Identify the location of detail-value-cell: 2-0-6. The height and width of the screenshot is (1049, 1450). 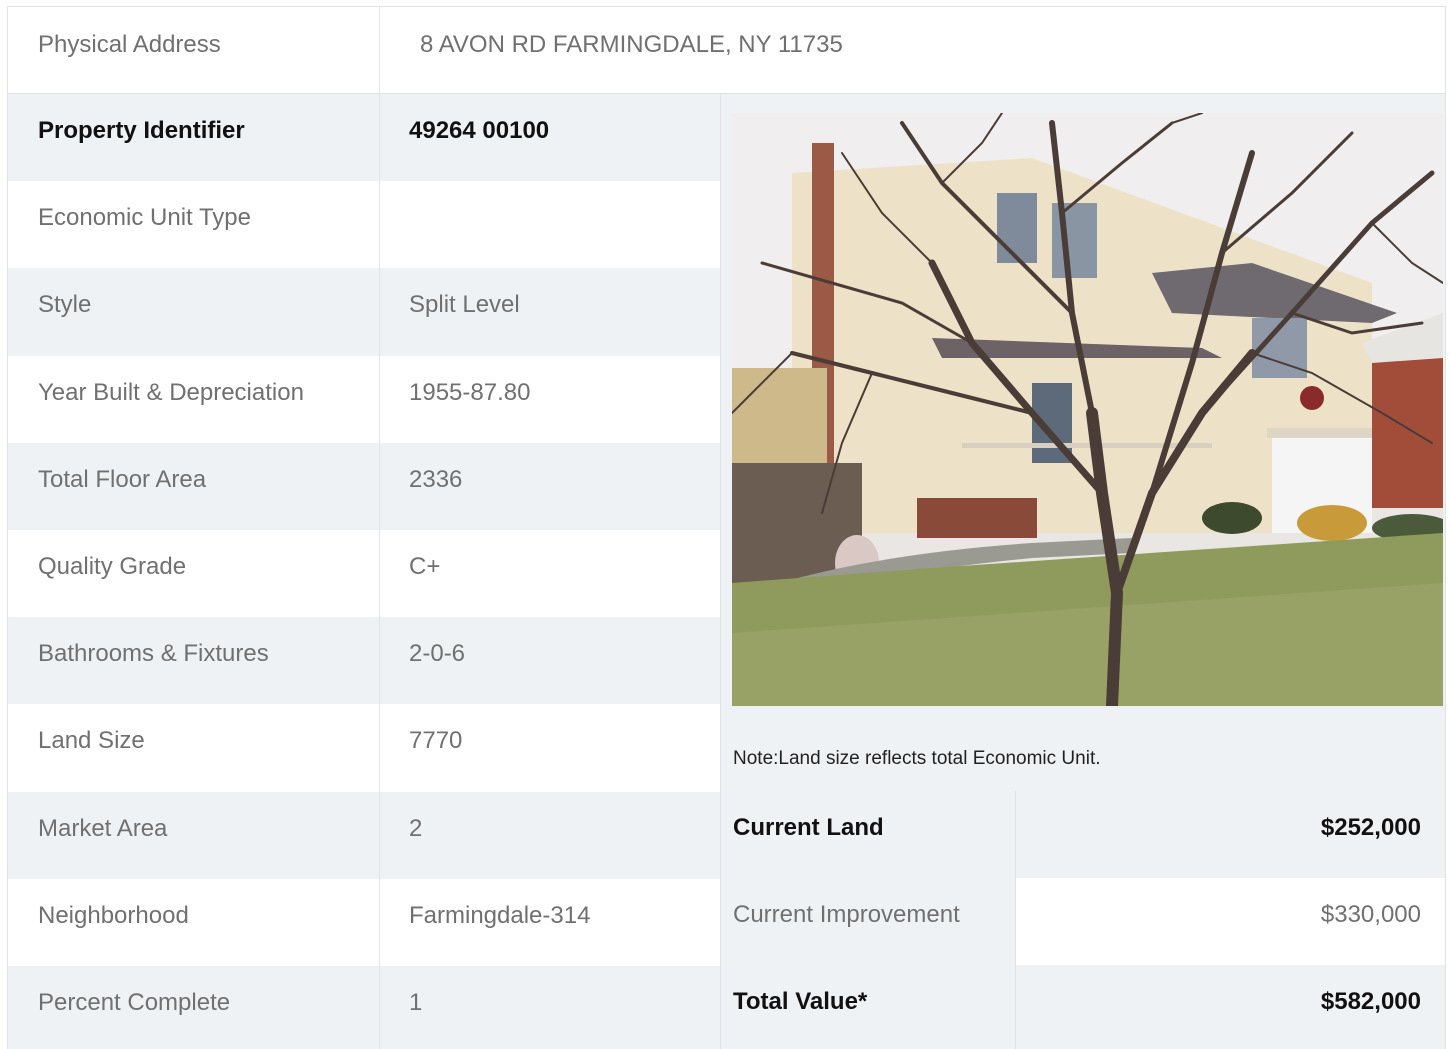
(550, 660).